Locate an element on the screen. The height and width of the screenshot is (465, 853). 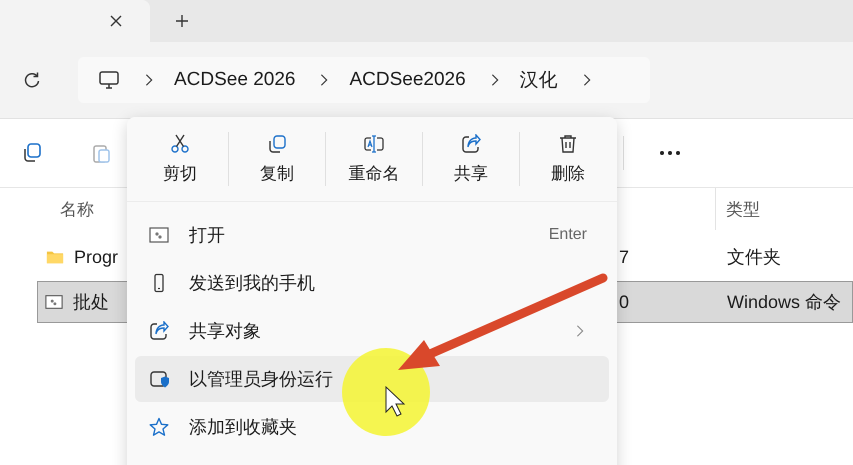
share-button: 共享 is located at coordinates (471, 159).